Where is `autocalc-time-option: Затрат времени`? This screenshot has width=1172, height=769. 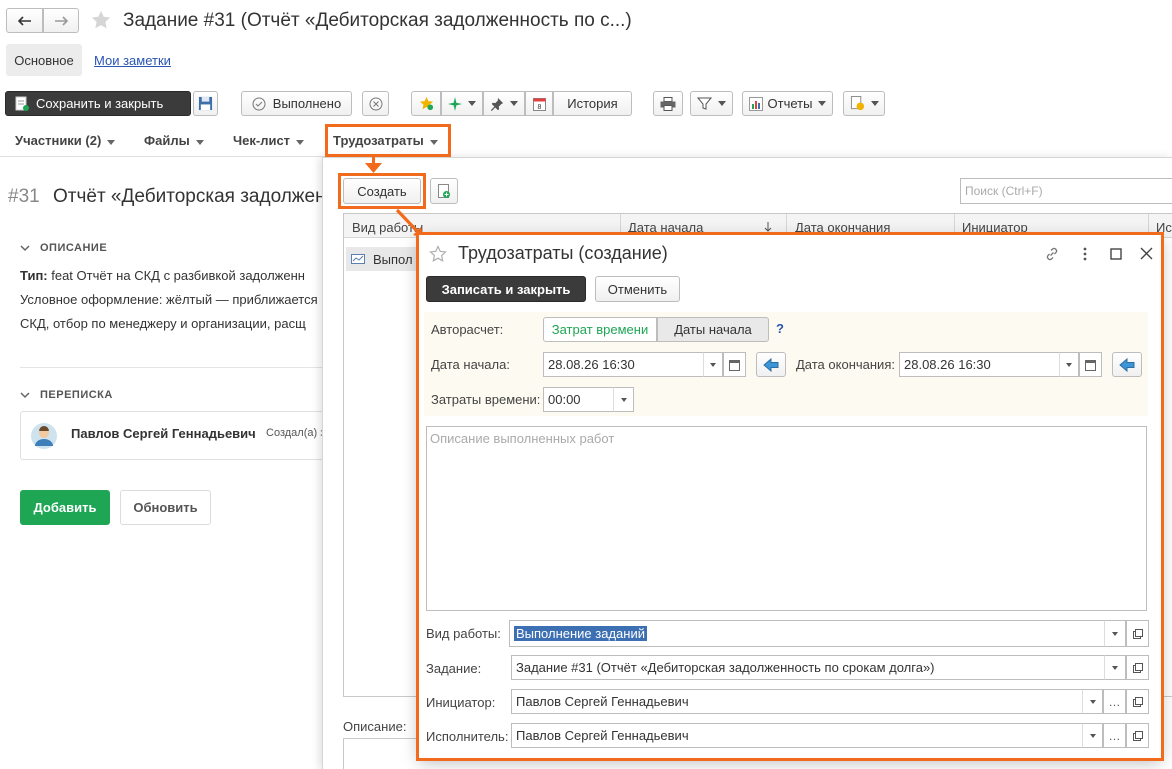 autocalc-time-option: Затрат времени is located at coordinates (600, 329).